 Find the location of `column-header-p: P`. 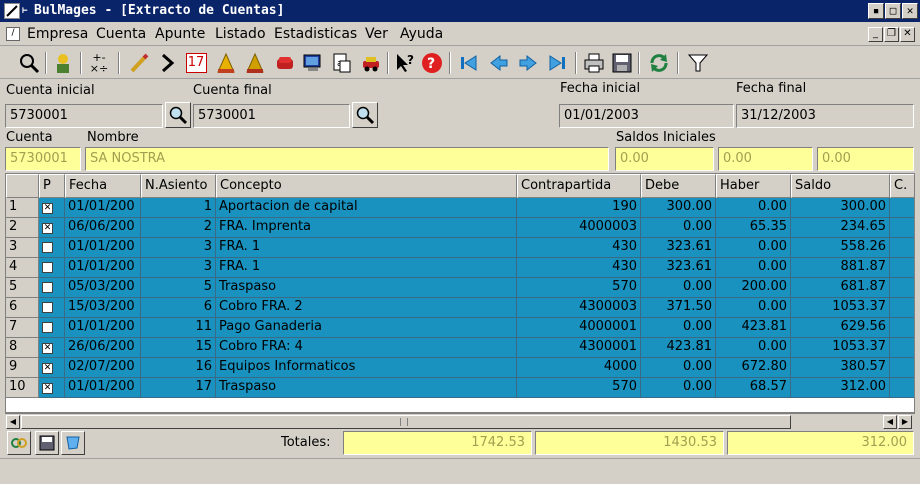

column-header-p: P is located at coordinates (52, 186).